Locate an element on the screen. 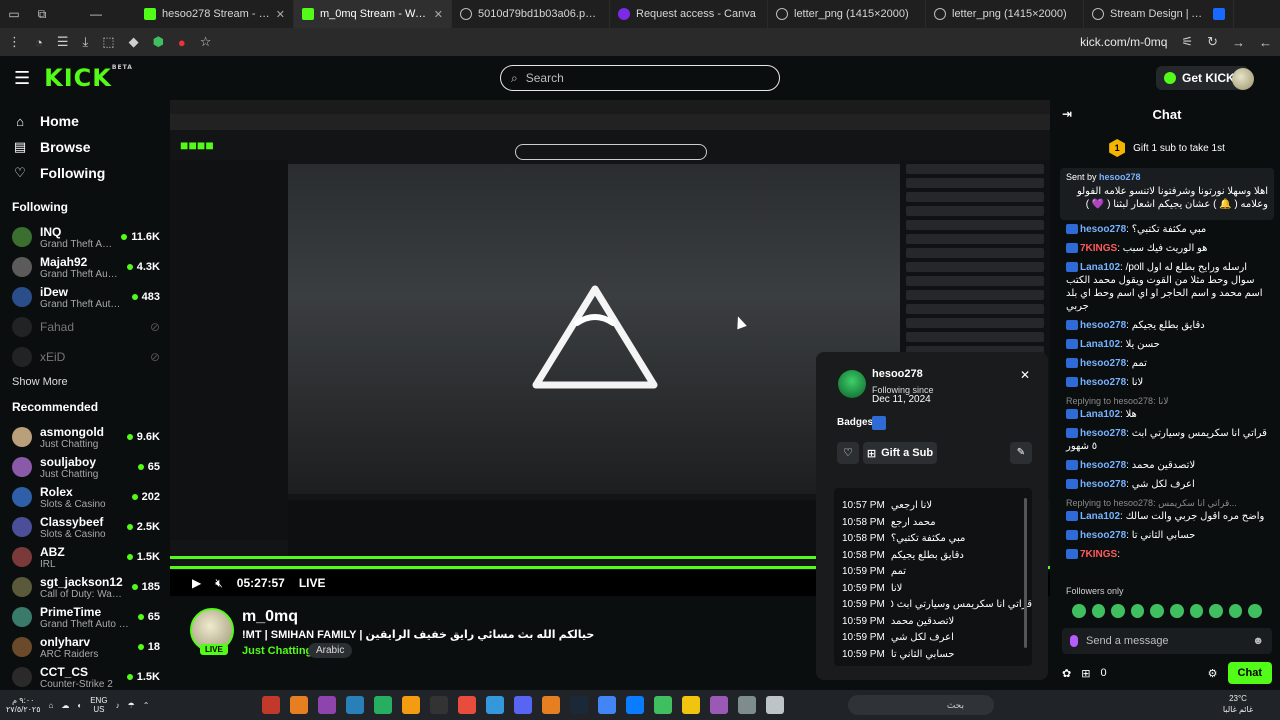 Image resolution: width=1280 pixels, height=720 pixels. kick-logo: KICKBETA is located at coordinates (88, 78).